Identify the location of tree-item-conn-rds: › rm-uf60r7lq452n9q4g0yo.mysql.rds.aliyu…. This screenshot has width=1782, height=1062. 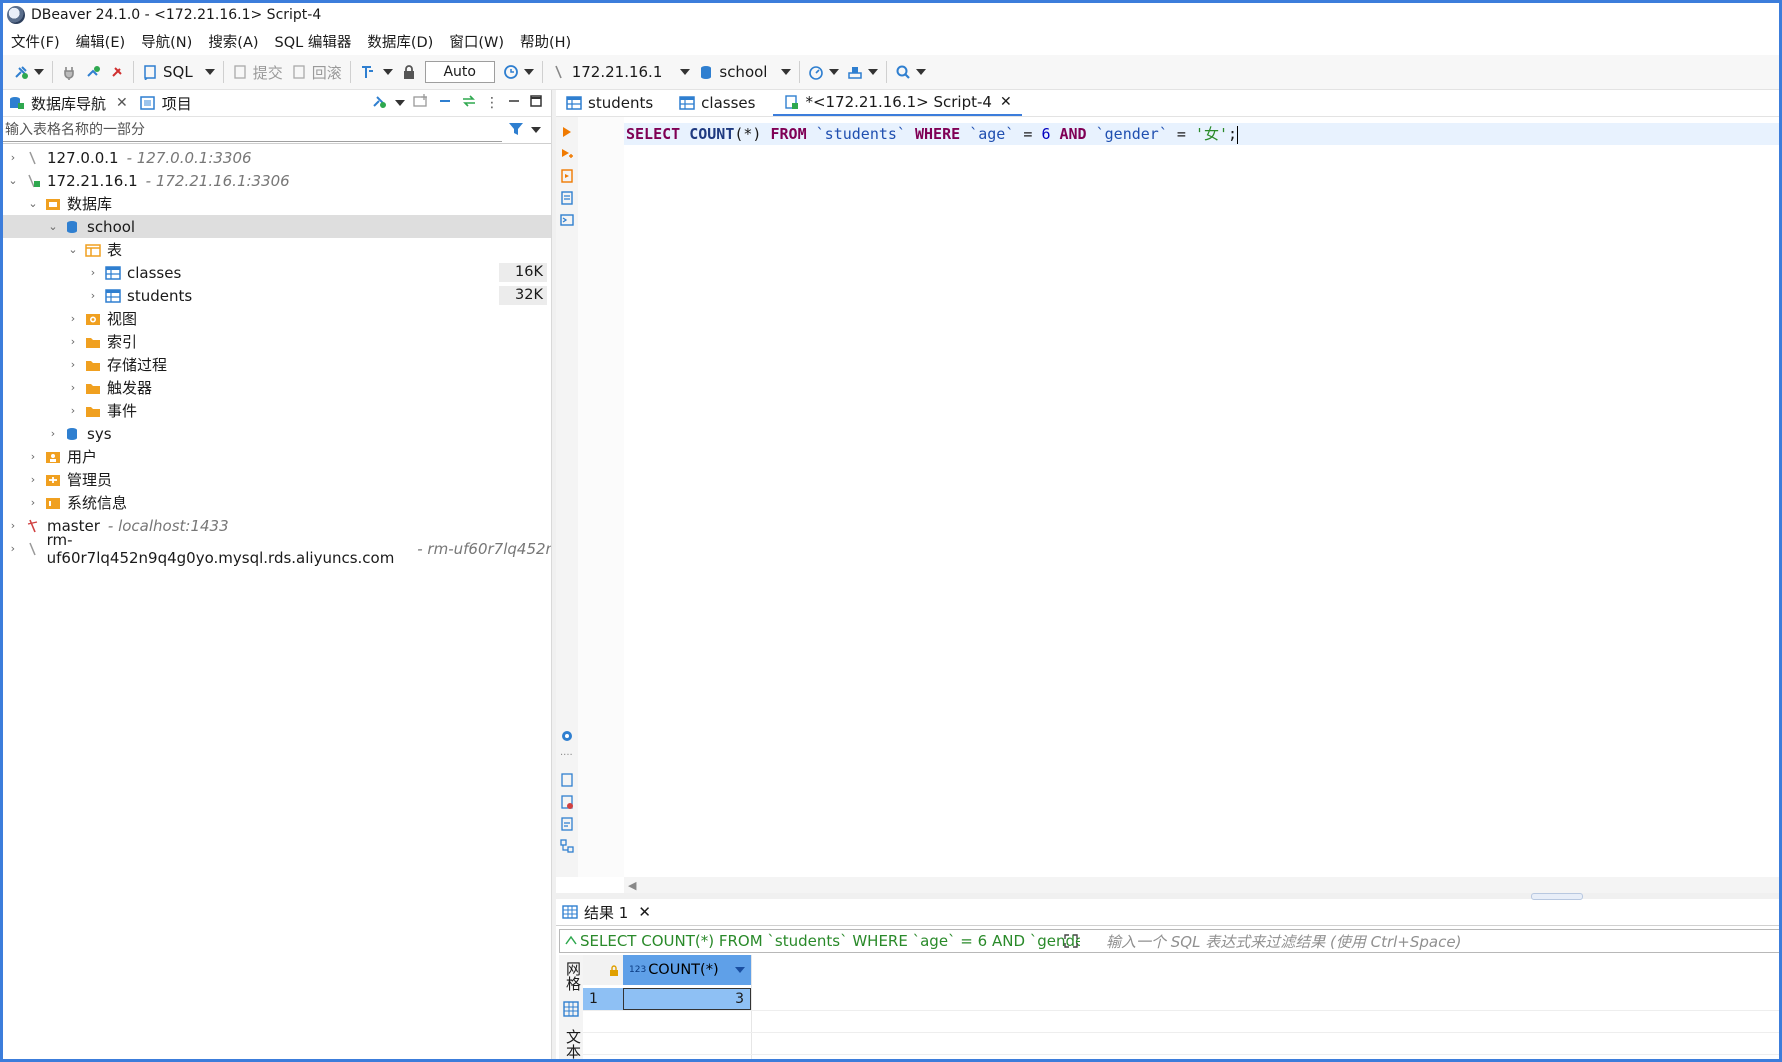
(277, 549).